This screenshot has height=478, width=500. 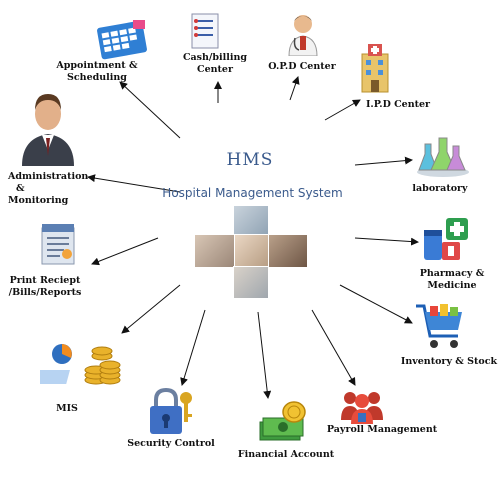 I want to click on arrow-pharmacy, so click(x=386, y=241).